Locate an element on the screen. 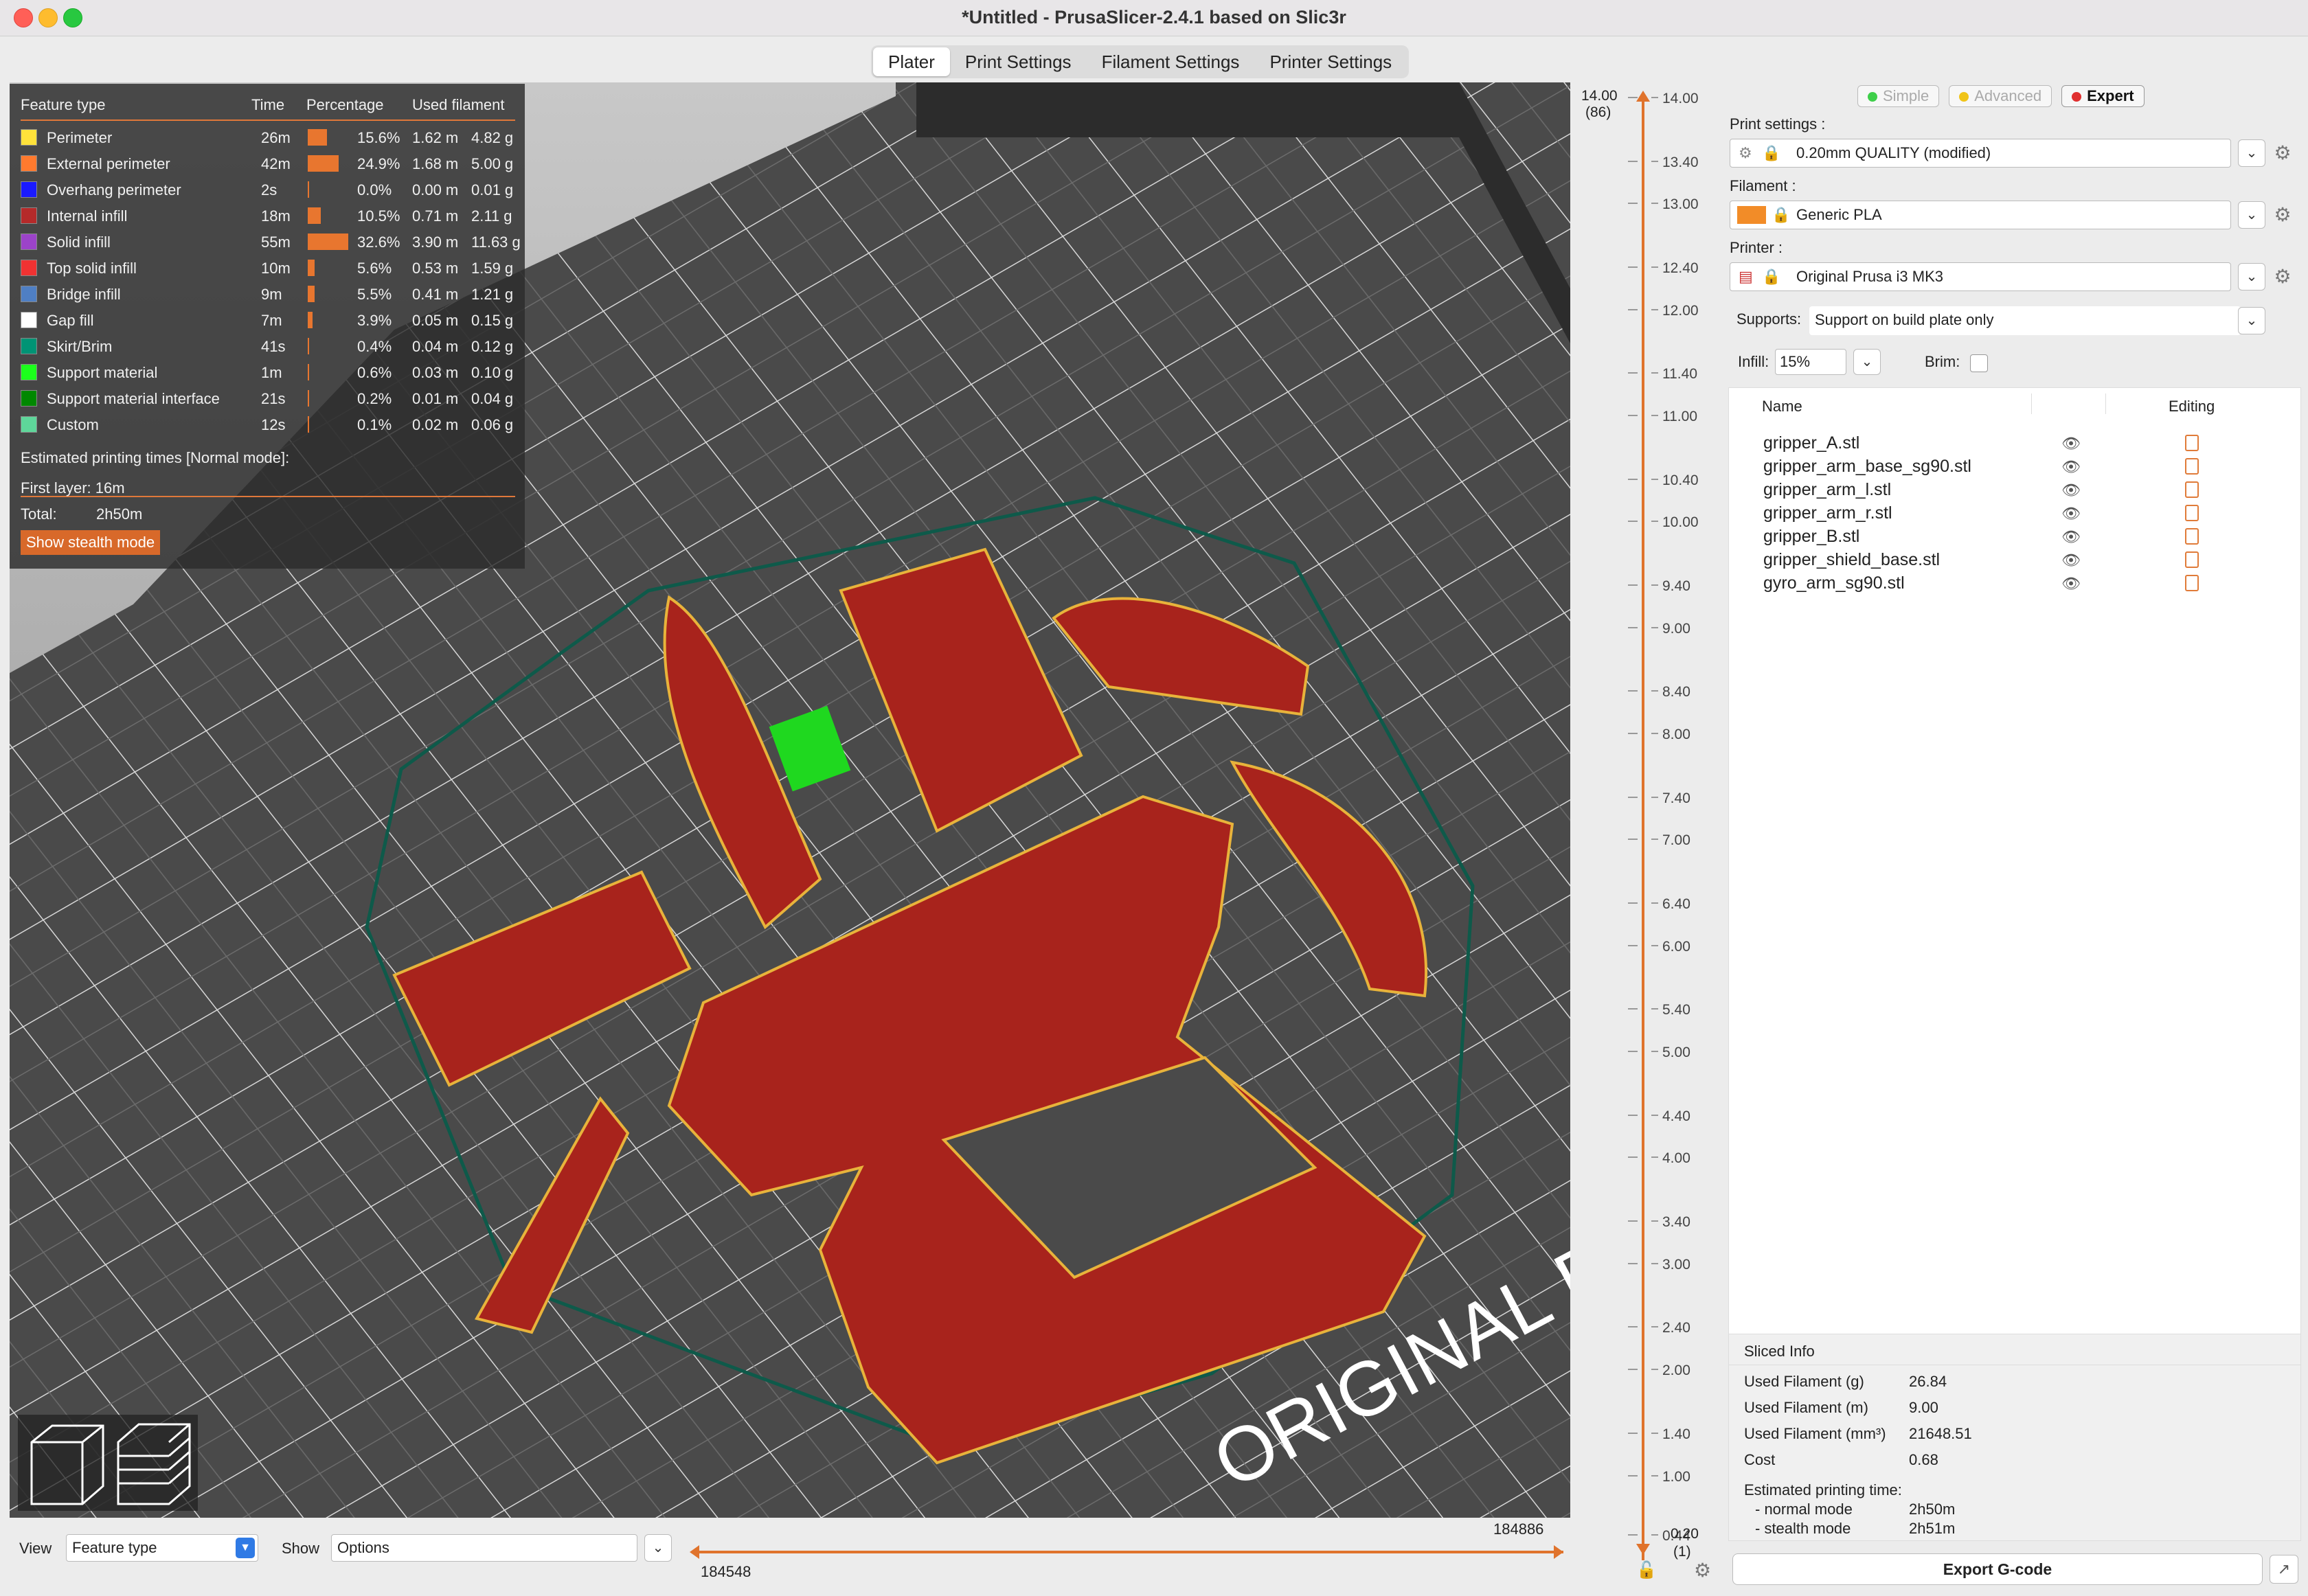 The height and width of the screenshot is (1596, 2308). show-options-value: Options is located at coordinates (363, 1547).